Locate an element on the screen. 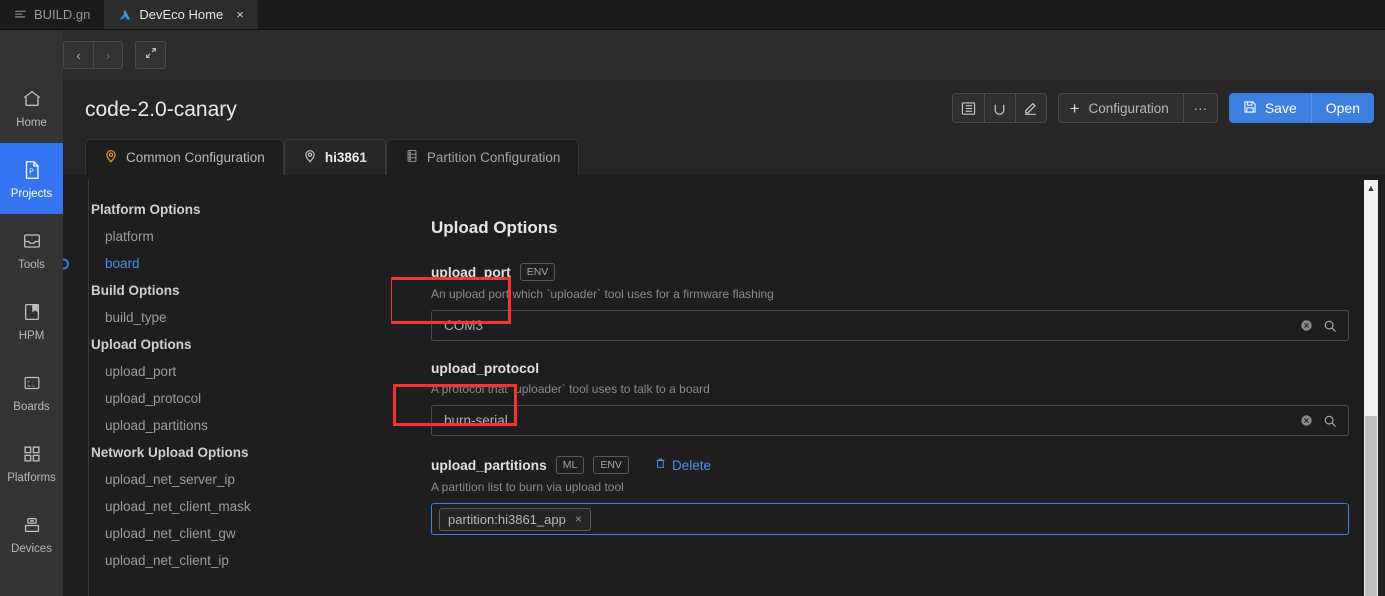 The height and width of the screenshot is (596, 1385). upload-protocol-value: burn-serial is located at coordinates (866, 420).